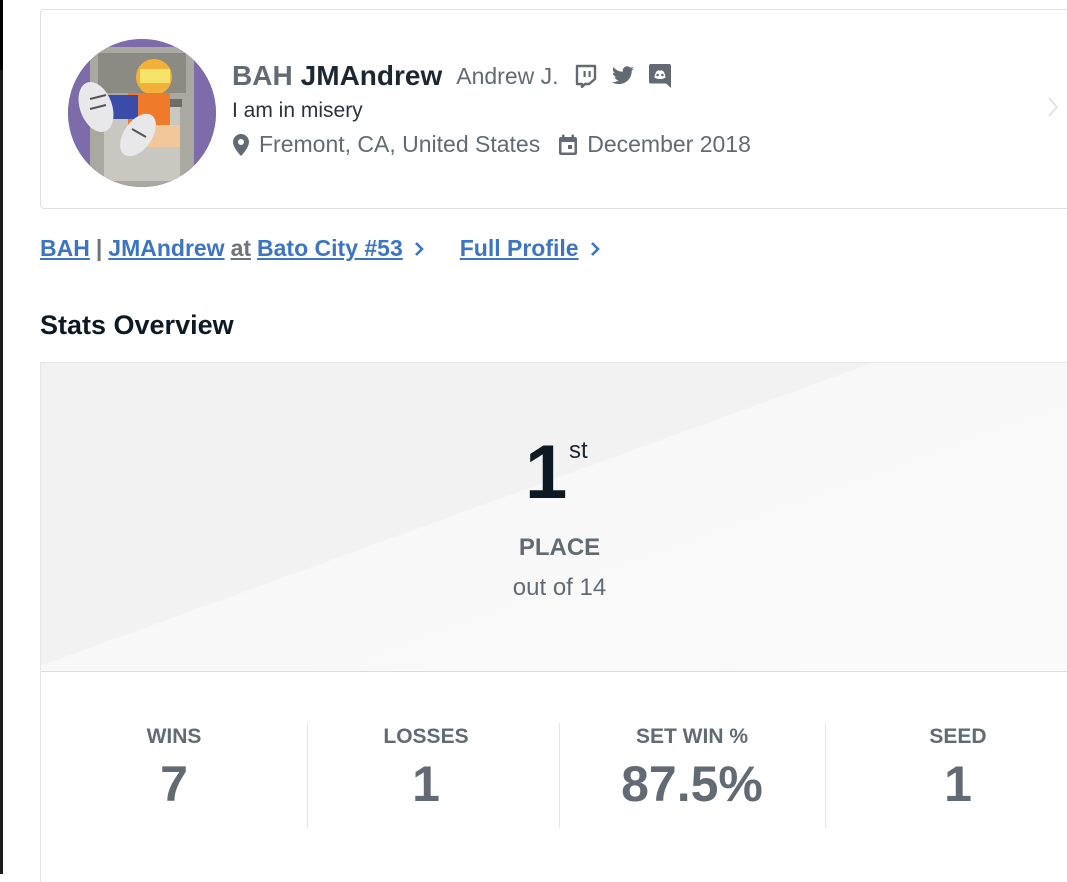 The height and width of the screenshot is (882, 1067). Describe the element at coordinates (1, 35) in the screenshot. I see `window-edge-top` at that location.